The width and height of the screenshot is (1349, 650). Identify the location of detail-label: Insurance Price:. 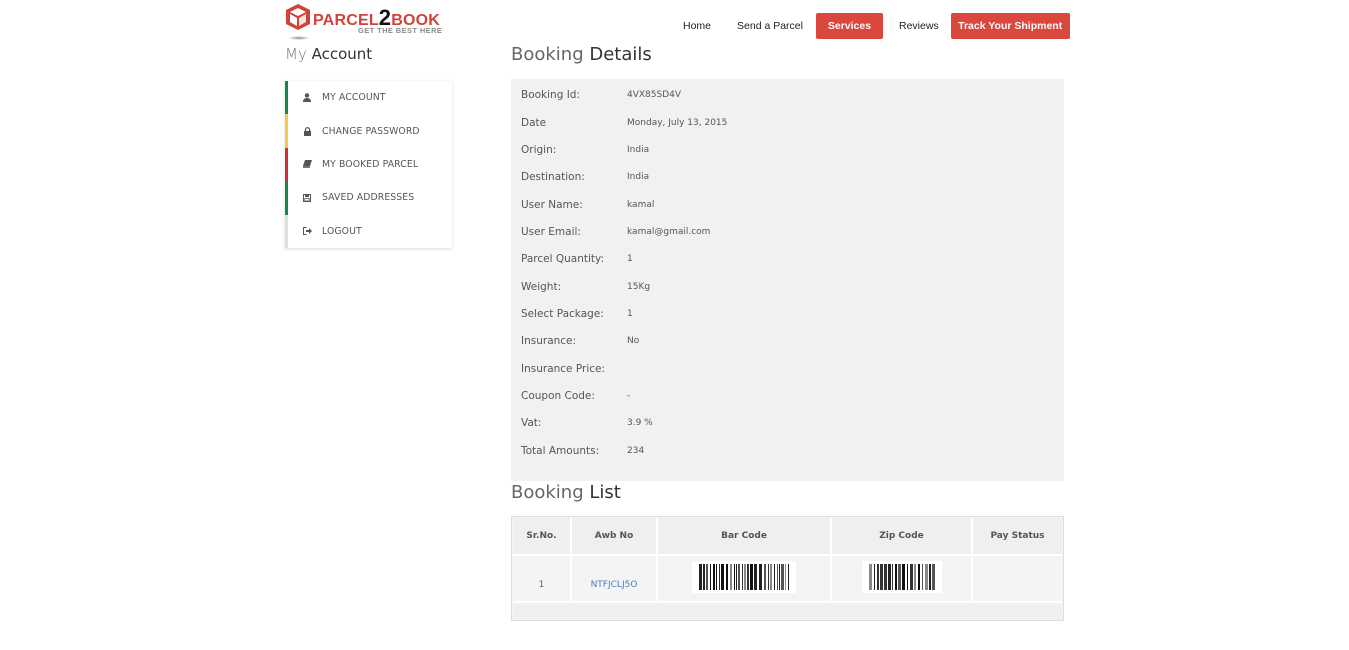
(563, 369).